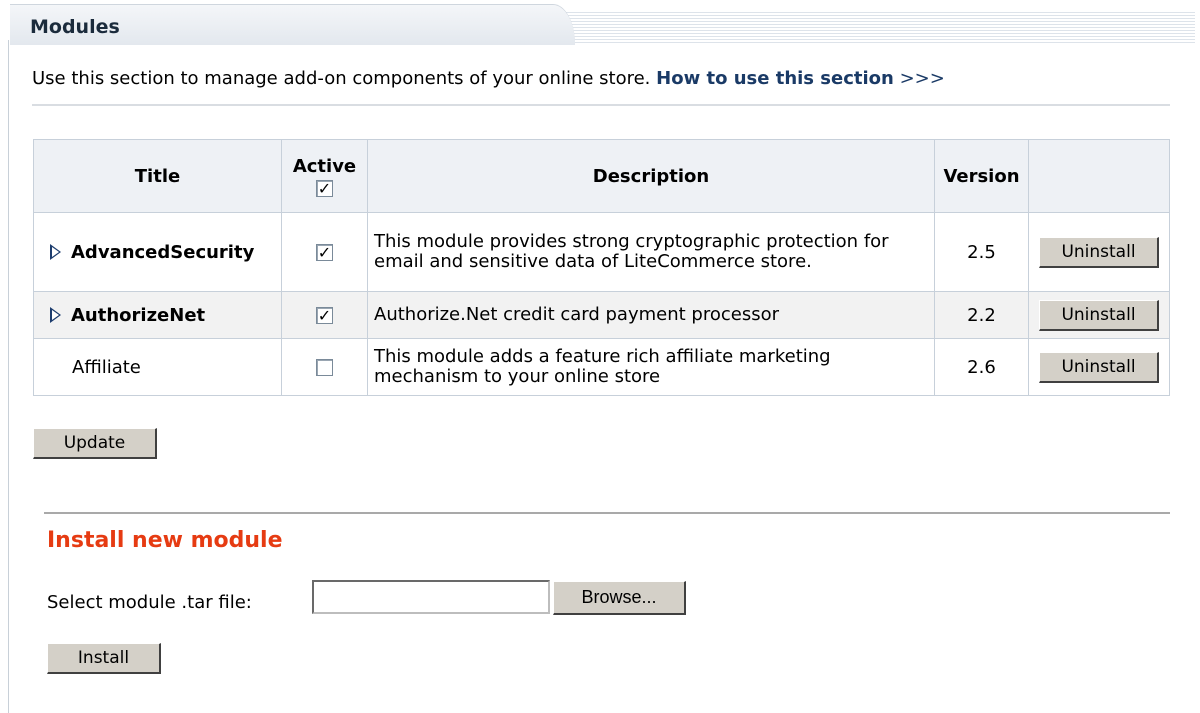  What do you see at coordinates (981, 252) in the screenshot?
I see `module-version: 2.5` at bounding box center [981, 252].